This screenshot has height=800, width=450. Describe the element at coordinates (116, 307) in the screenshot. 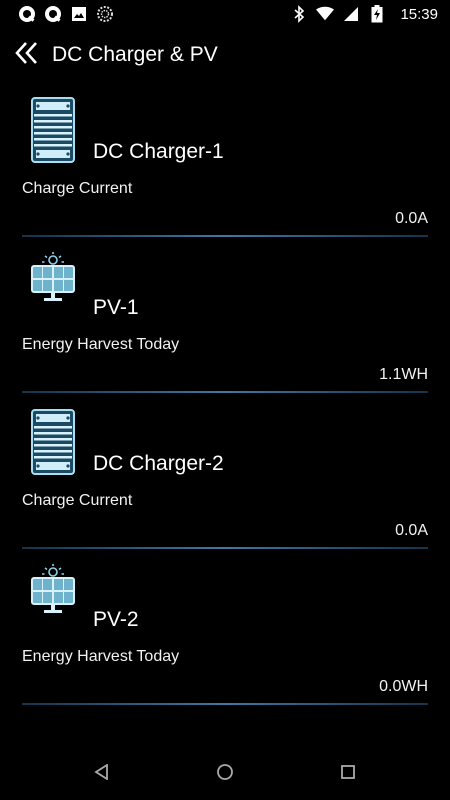

I see `device-name: PV-1` at that location.